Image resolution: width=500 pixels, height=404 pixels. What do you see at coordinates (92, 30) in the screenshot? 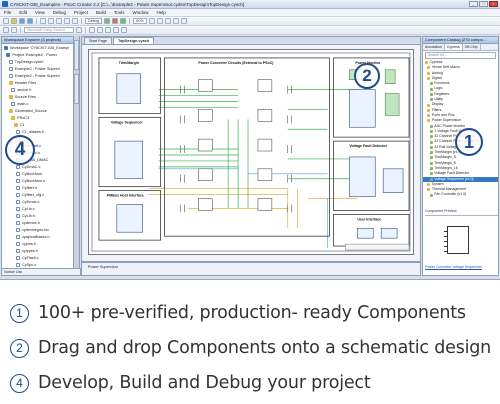
I see `align-left-icon` at bounding box center [92, 30].